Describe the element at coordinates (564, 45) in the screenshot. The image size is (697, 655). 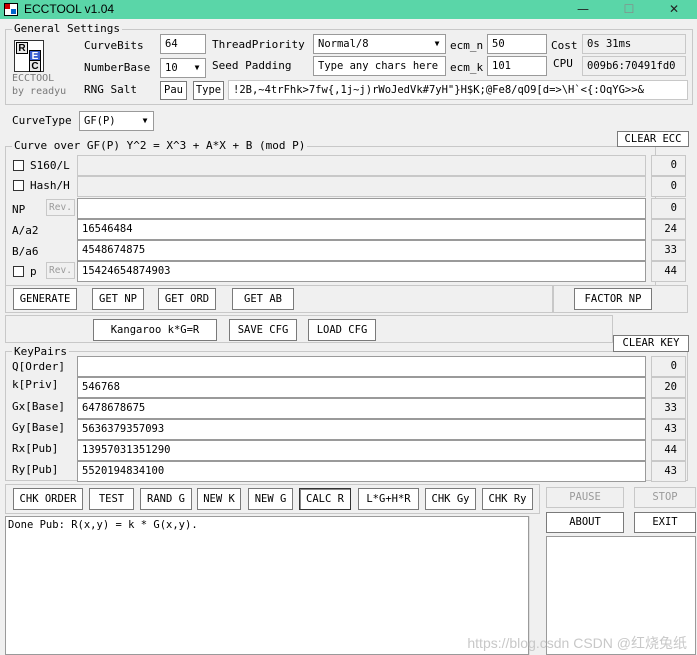
I see `cost-label: Cost` at that location.